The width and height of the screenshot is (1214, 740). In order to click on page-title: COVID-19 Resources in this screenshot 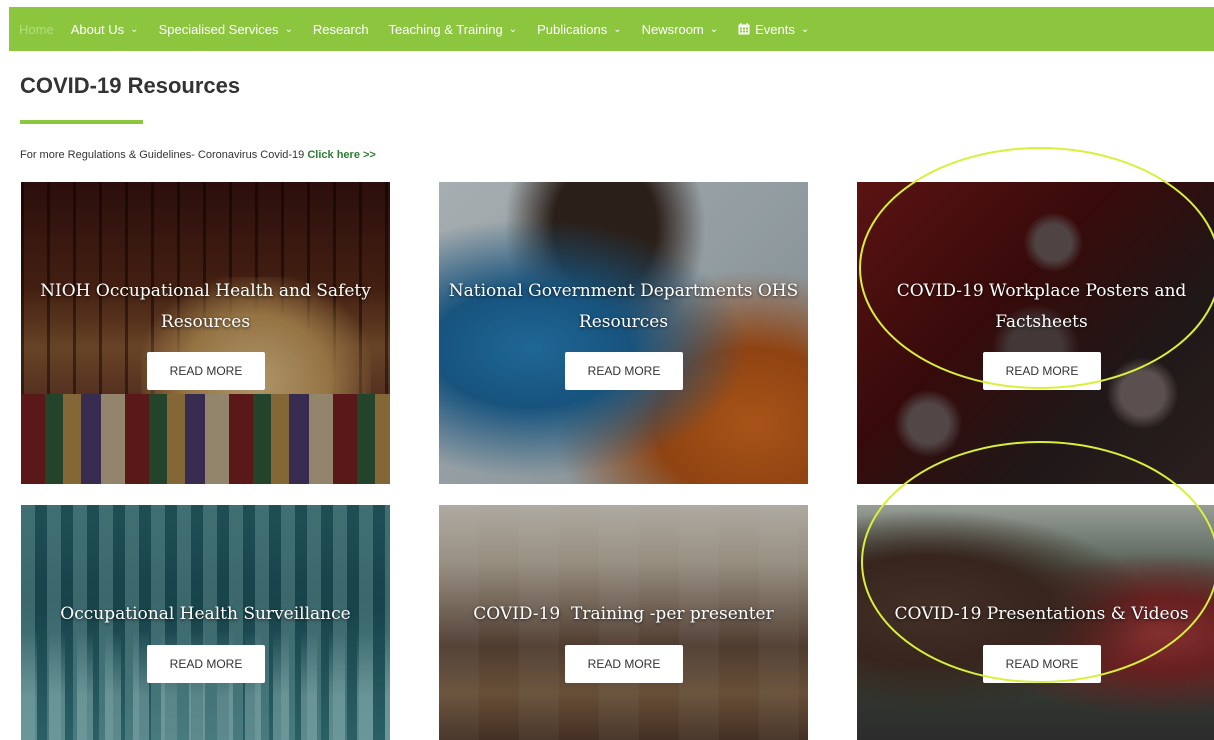, I will do `click(130, 85)`.